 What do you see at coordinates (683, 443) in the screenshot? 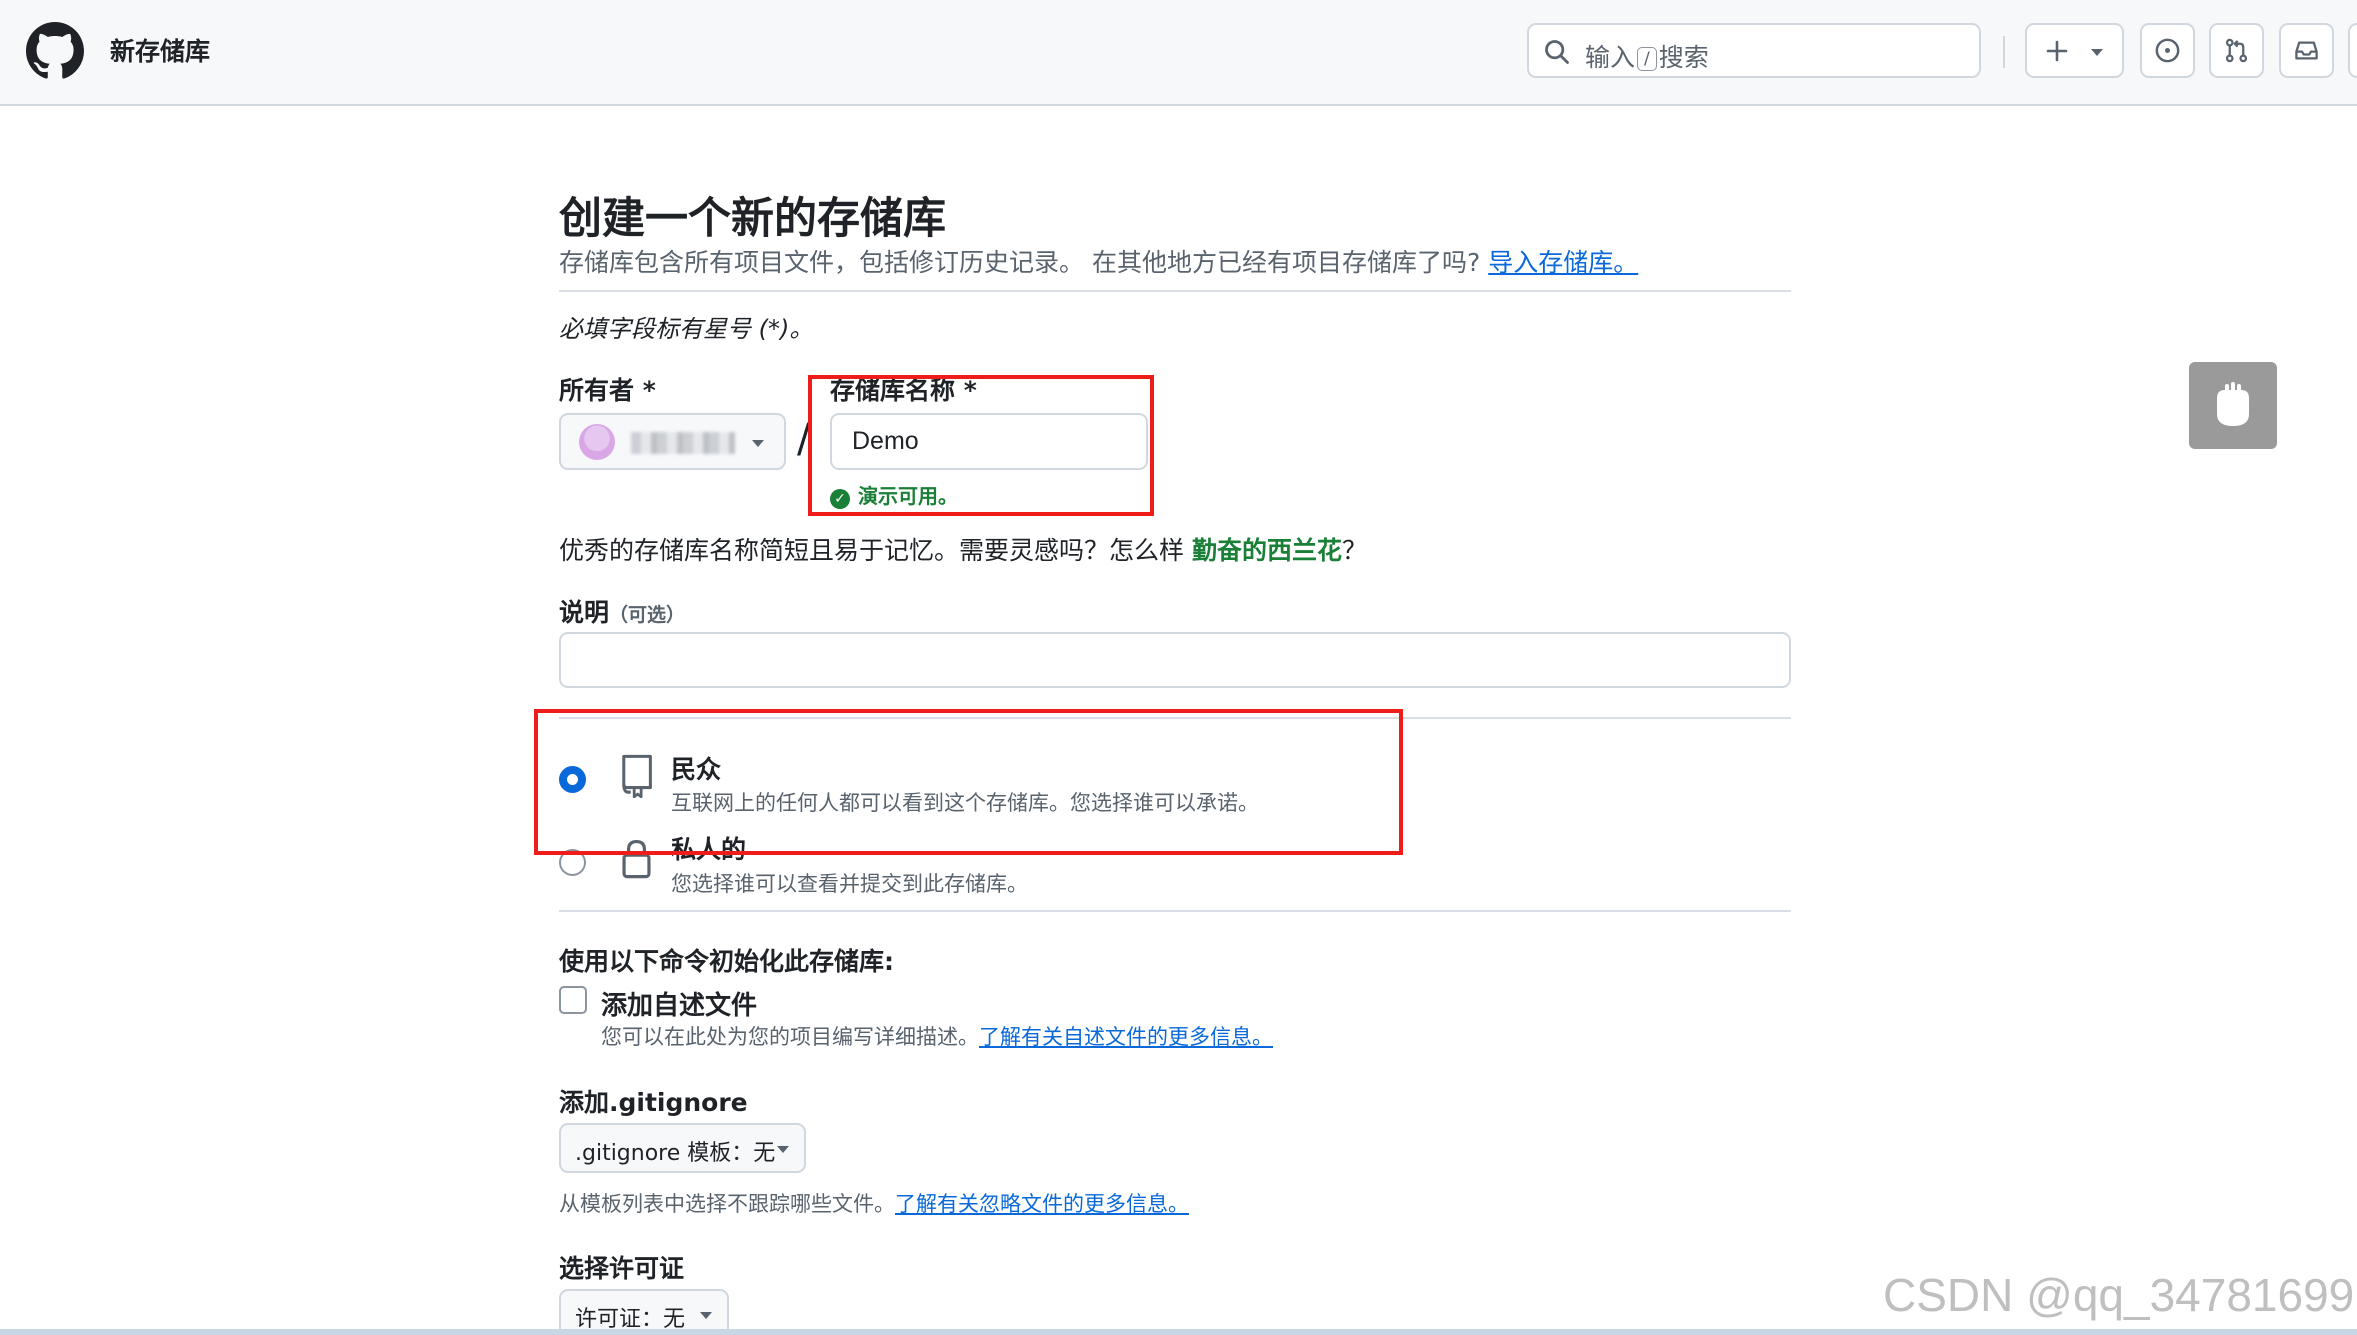
I see `owner-name-redacted` at bounding box center [683, 443].